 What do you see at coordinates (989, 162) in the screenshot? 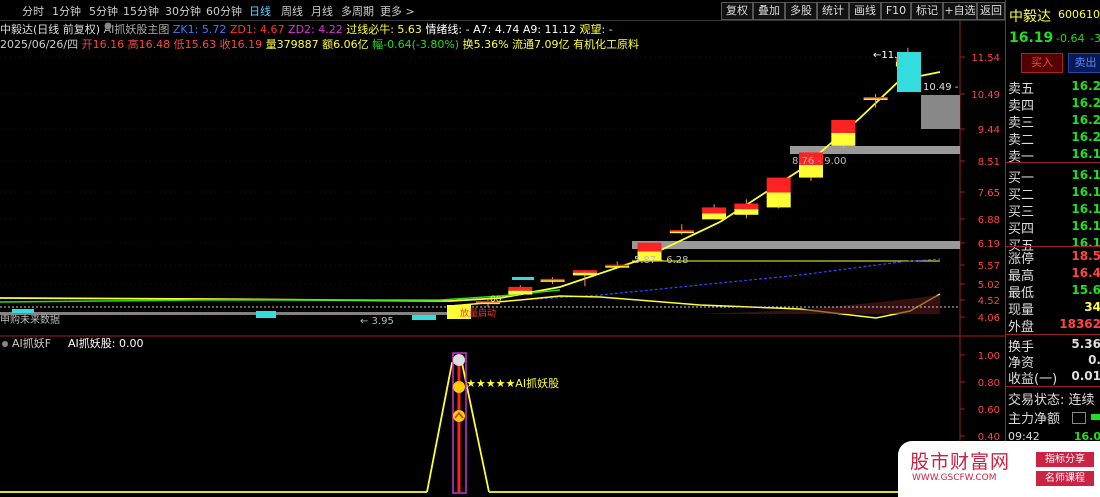
I see `price-tick-label: 8.51` at bounding box center [989, 162].